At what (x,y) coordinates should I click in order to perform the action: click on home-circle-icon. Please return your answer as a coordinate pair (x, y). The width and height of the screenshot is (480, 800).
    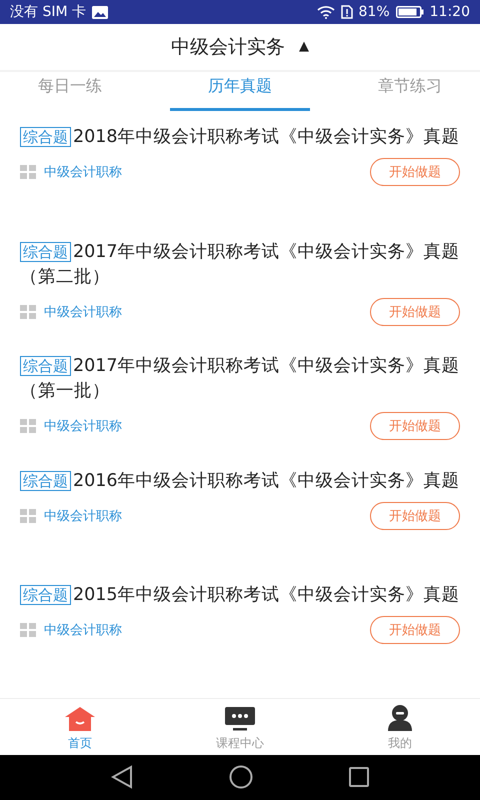
    Looking at the image, I should click on (241, 777).